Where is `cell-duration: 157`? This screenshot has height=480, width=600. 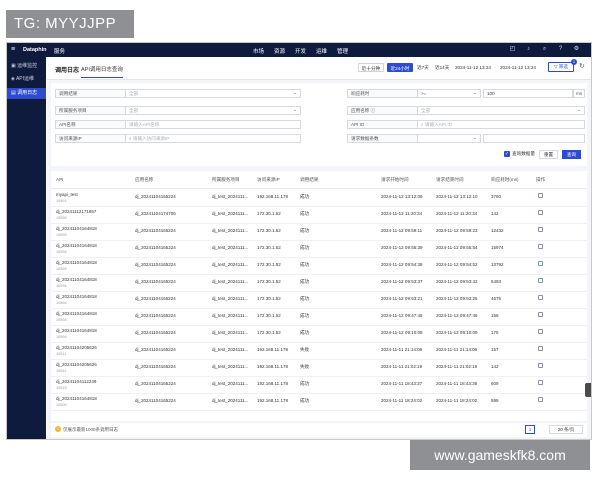 cell-duration: 157 is located at coordinates (495, 349).